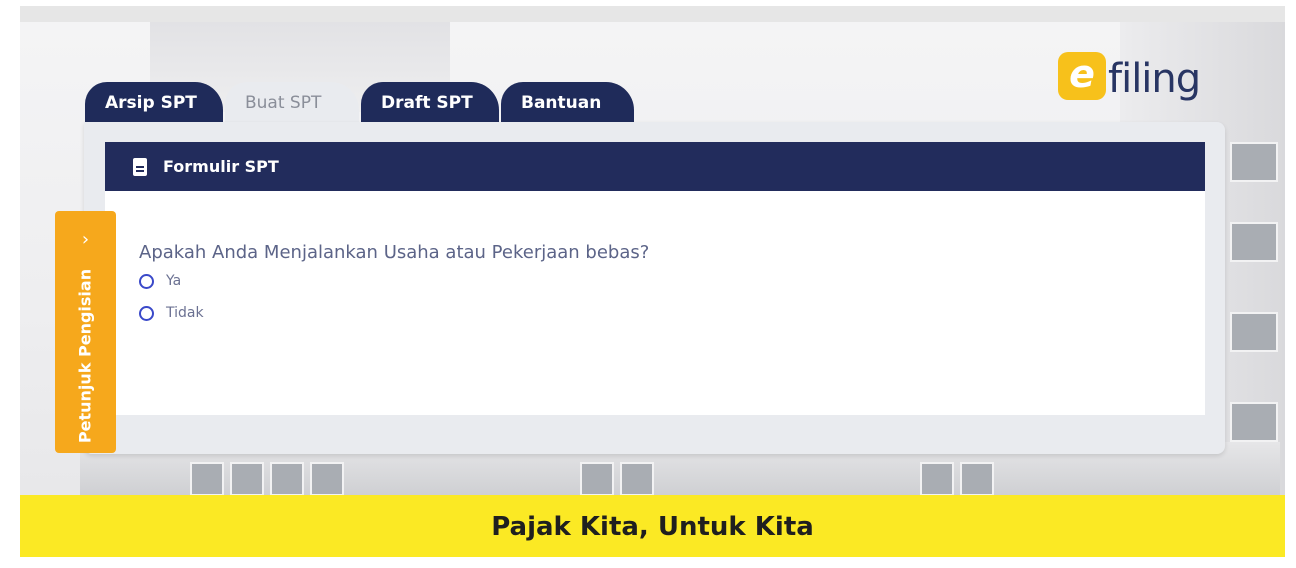  Describe the element at coordinates (655, 166) in the screenshot. I see `card-header: Formulir SPT` at that location.